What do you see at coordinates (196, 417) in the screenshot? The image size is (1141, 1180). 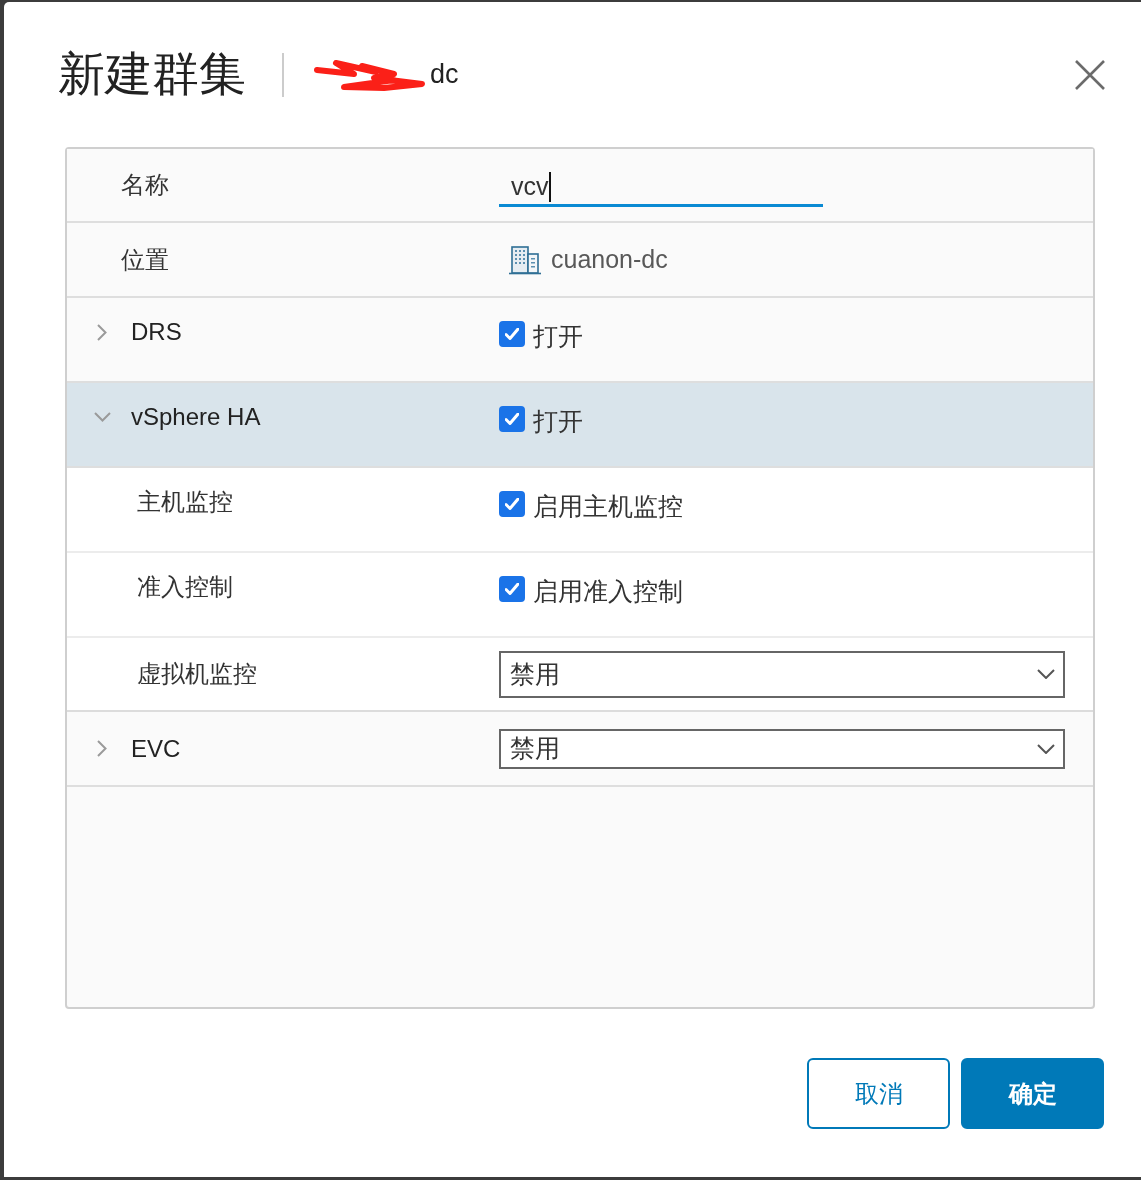 I see `field-label: vSphere HA` at bounding box center [196, 417].